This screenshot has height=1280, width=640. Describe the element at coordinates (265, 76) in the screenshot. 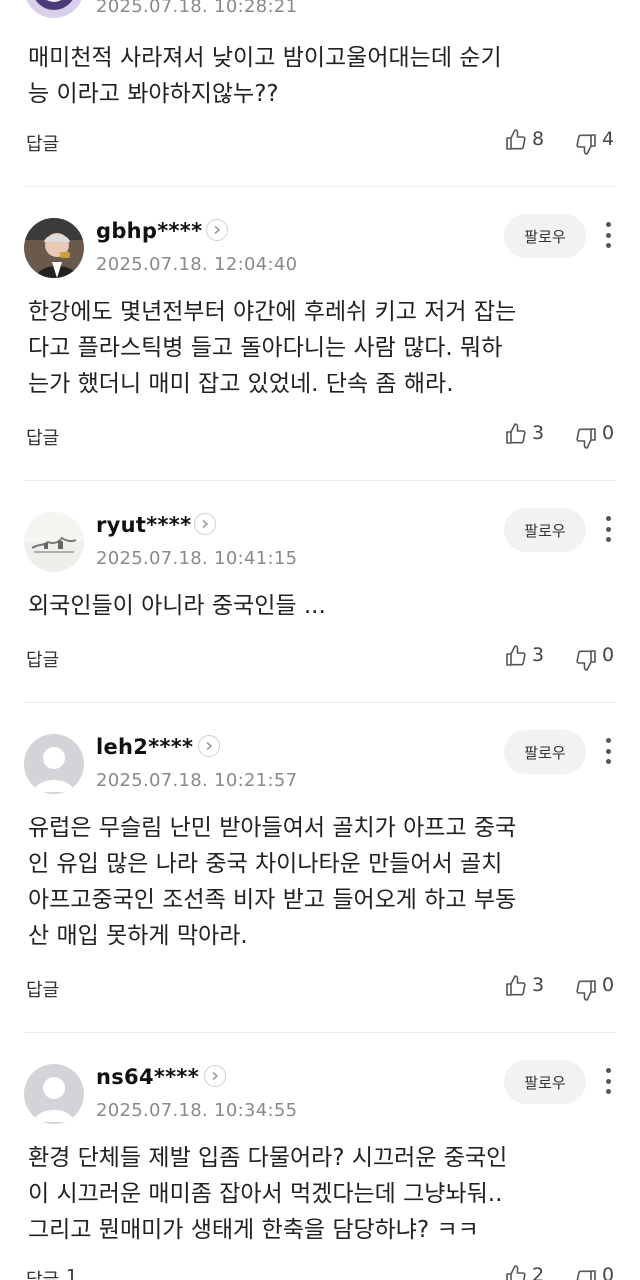

I see `comment-body: 매미천적 사라져서 낮이고 밤이고울어대는데 순기 능 이라고 봐야하지않누??` at that location.